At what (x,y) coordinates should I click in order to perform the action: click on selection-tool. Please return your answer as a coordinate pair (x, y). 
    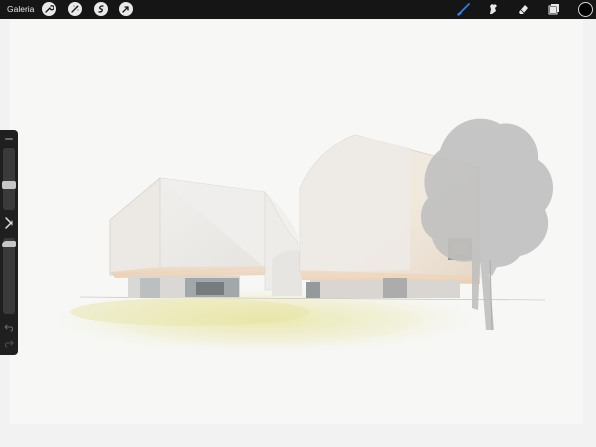
    Looking at the image, I should click on (101, 9).